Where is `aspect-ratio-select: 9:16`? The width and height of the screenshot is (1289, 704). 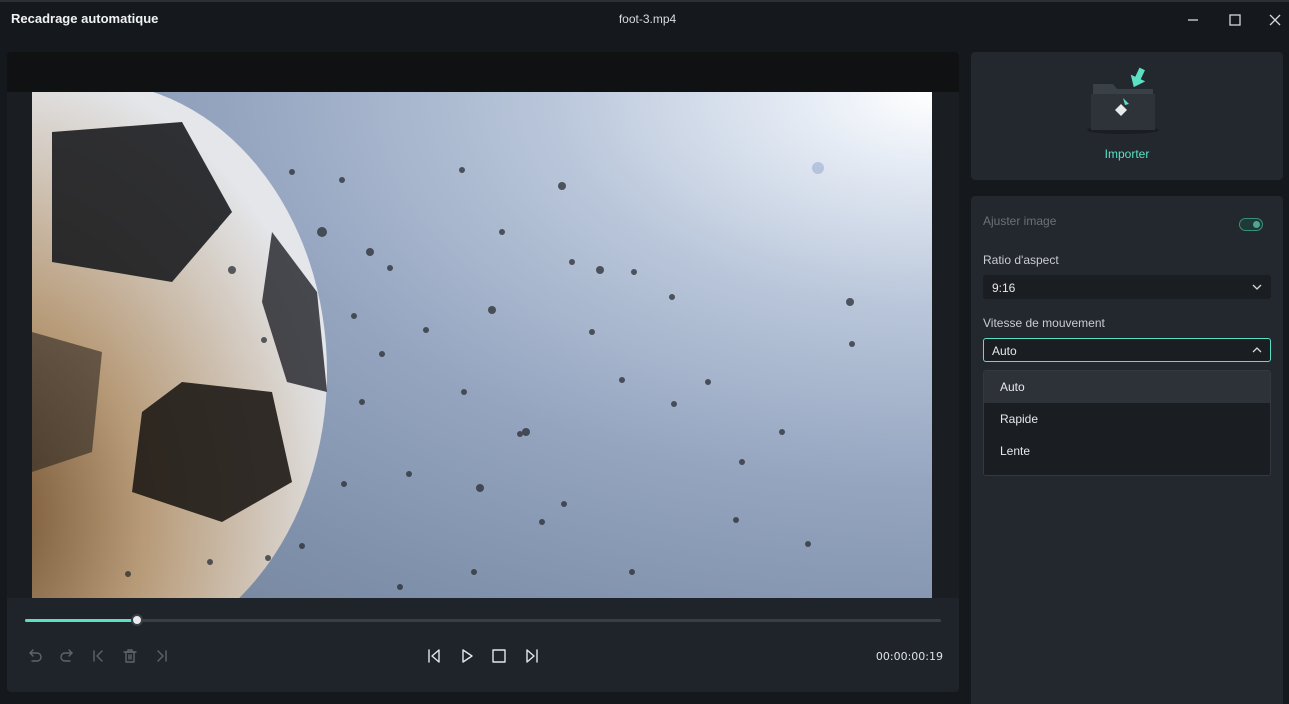 aspect-ratio-select: 9:16 is located at coordinates (1127, 287).